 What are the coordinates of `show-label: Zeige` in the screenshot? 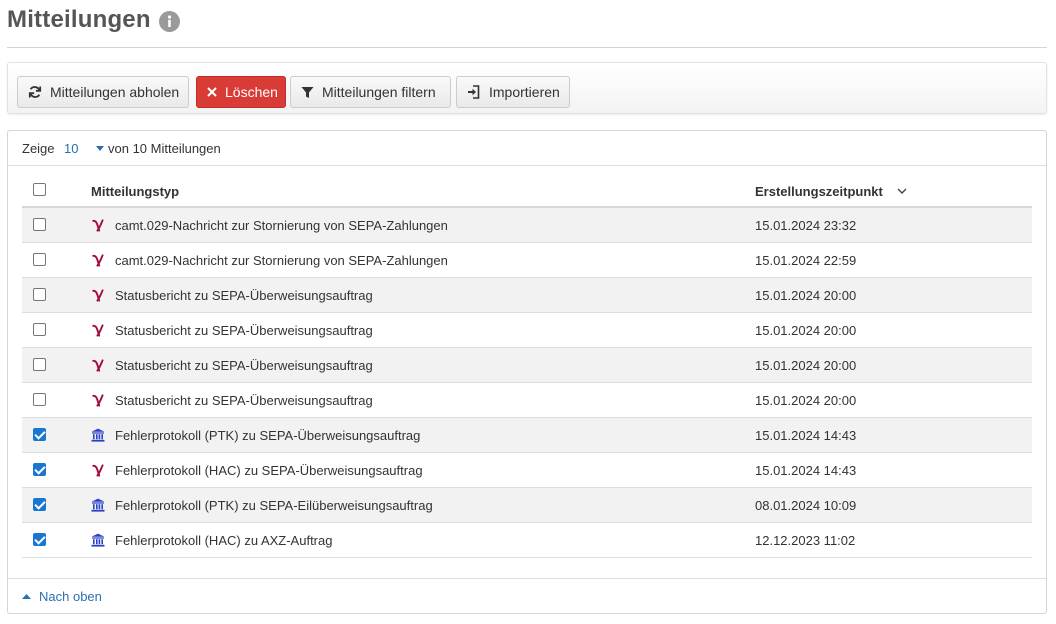 It's located at (38, 148).